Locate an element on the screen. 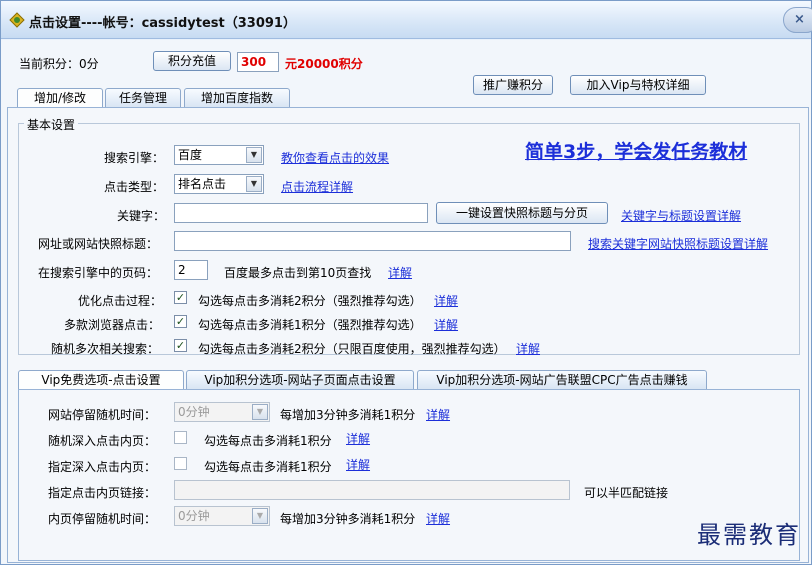 This screenshot has height=565, width=812. snapshot-title-help-link: 搜索关键字网站快照标题设置详解 is located at coordinates (678, 243).